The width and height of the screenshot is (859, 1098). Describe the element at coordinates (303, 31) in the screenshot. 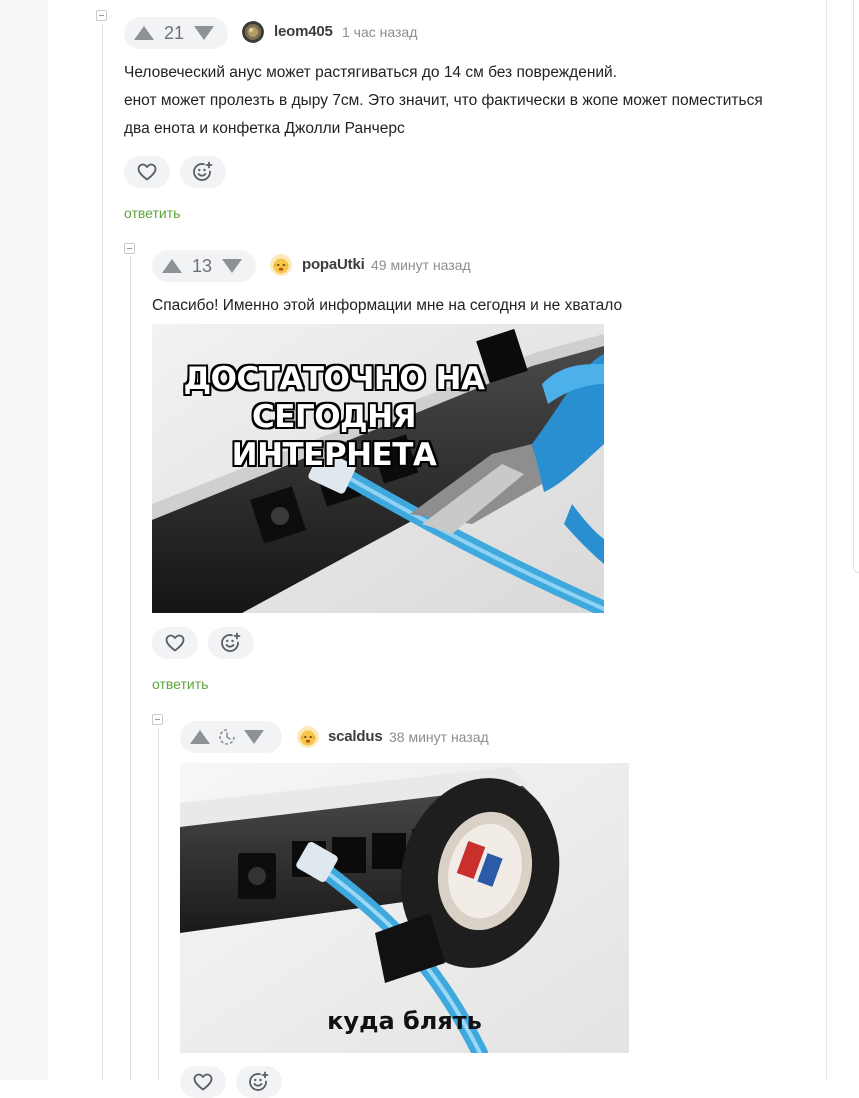

I see `author-name: leom405` at that location.